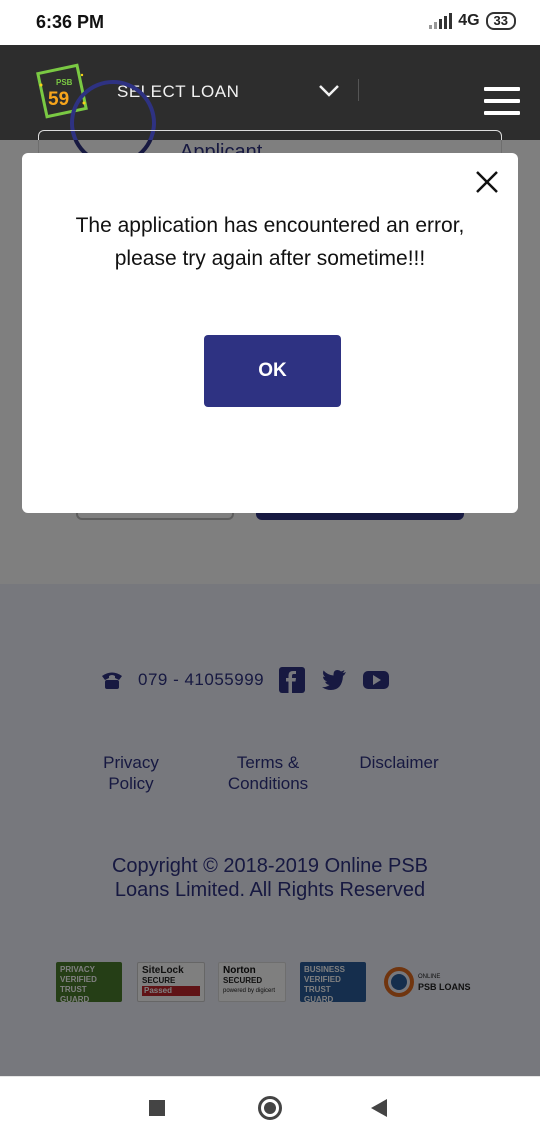  I want to click on battery-level: 33, so click(500, 20).